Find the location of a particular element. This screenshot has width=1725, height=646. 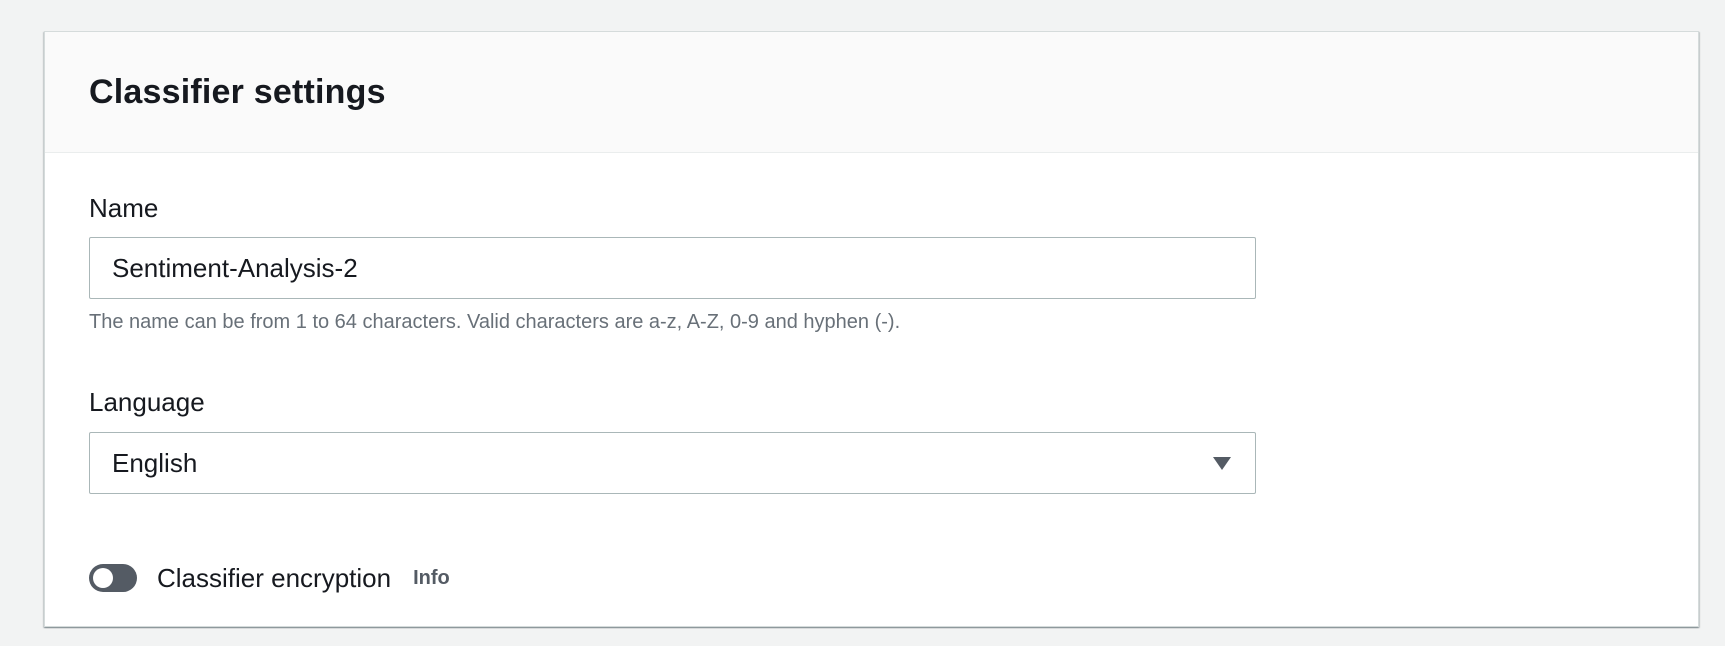

name-input is located at coordinates (672, 268).